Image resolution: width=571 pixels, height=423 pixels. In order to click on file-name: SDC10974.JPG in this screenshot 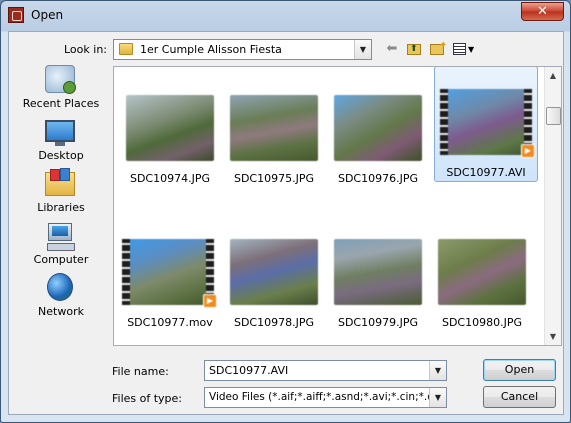, I will do `click(170, 178)`.